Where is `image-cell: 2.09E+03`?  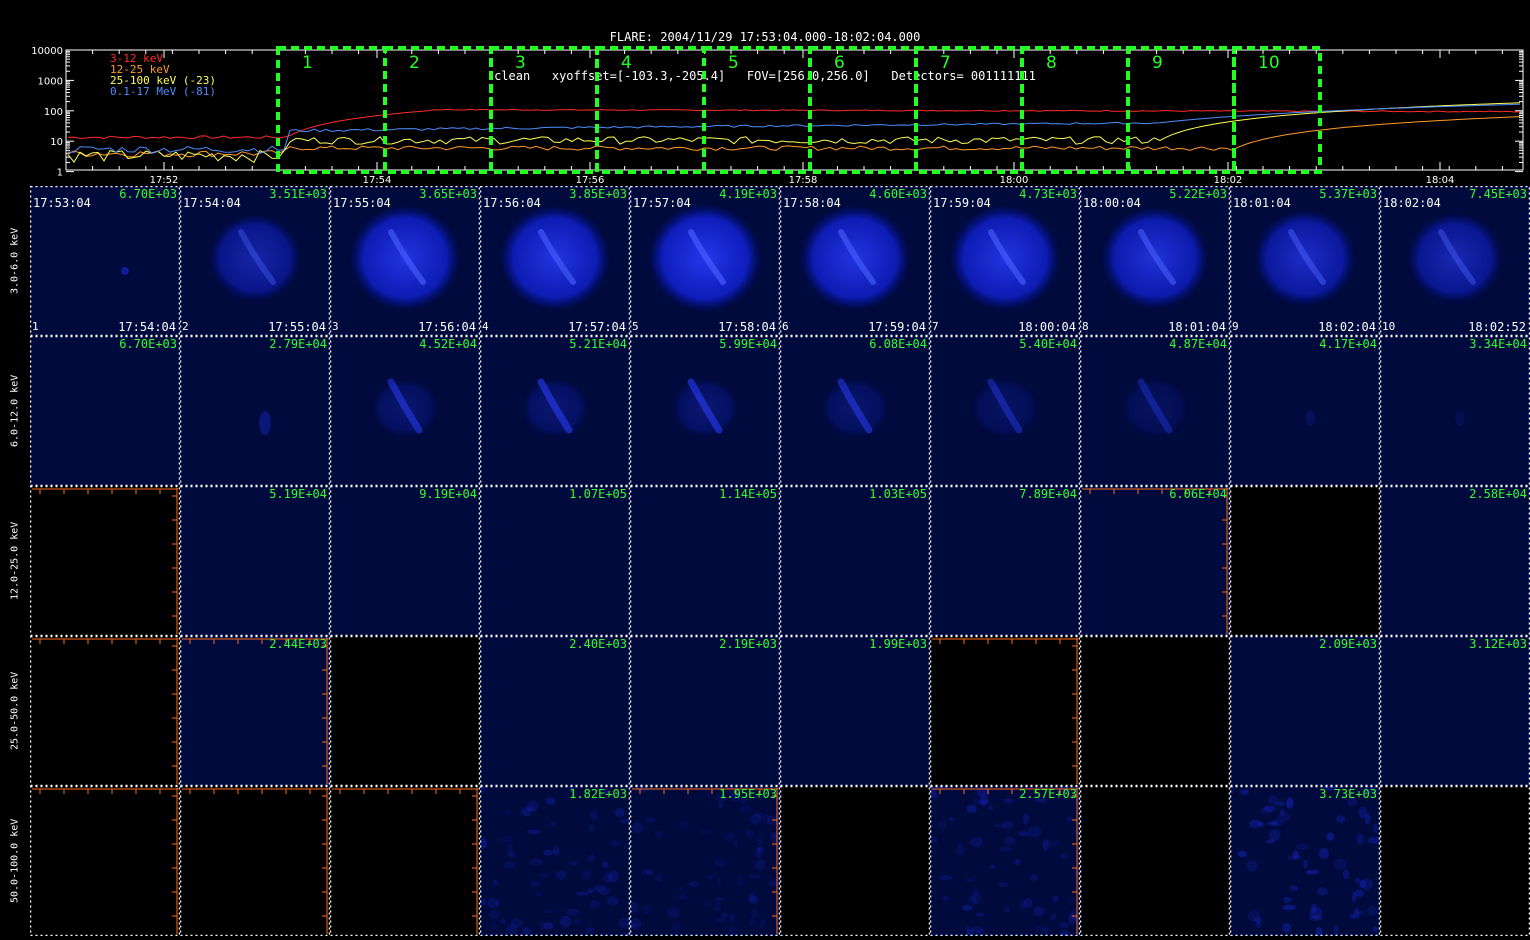
image-cell: 2.09E+03 is located at coordinates (1305, 711).